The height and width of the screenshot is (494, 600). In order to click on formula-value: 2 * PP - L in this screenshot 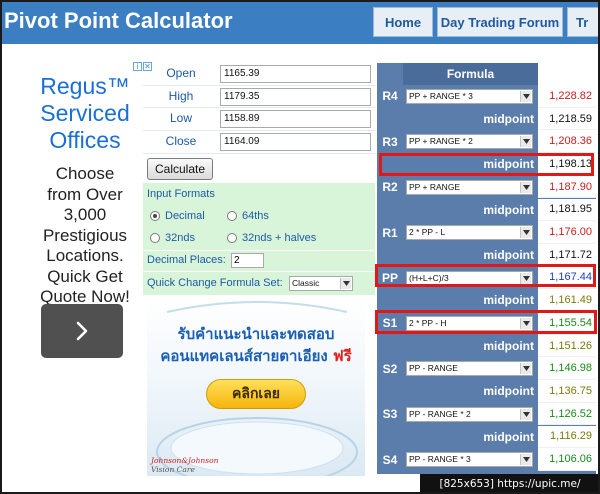, I will do `click(427, 232)`.